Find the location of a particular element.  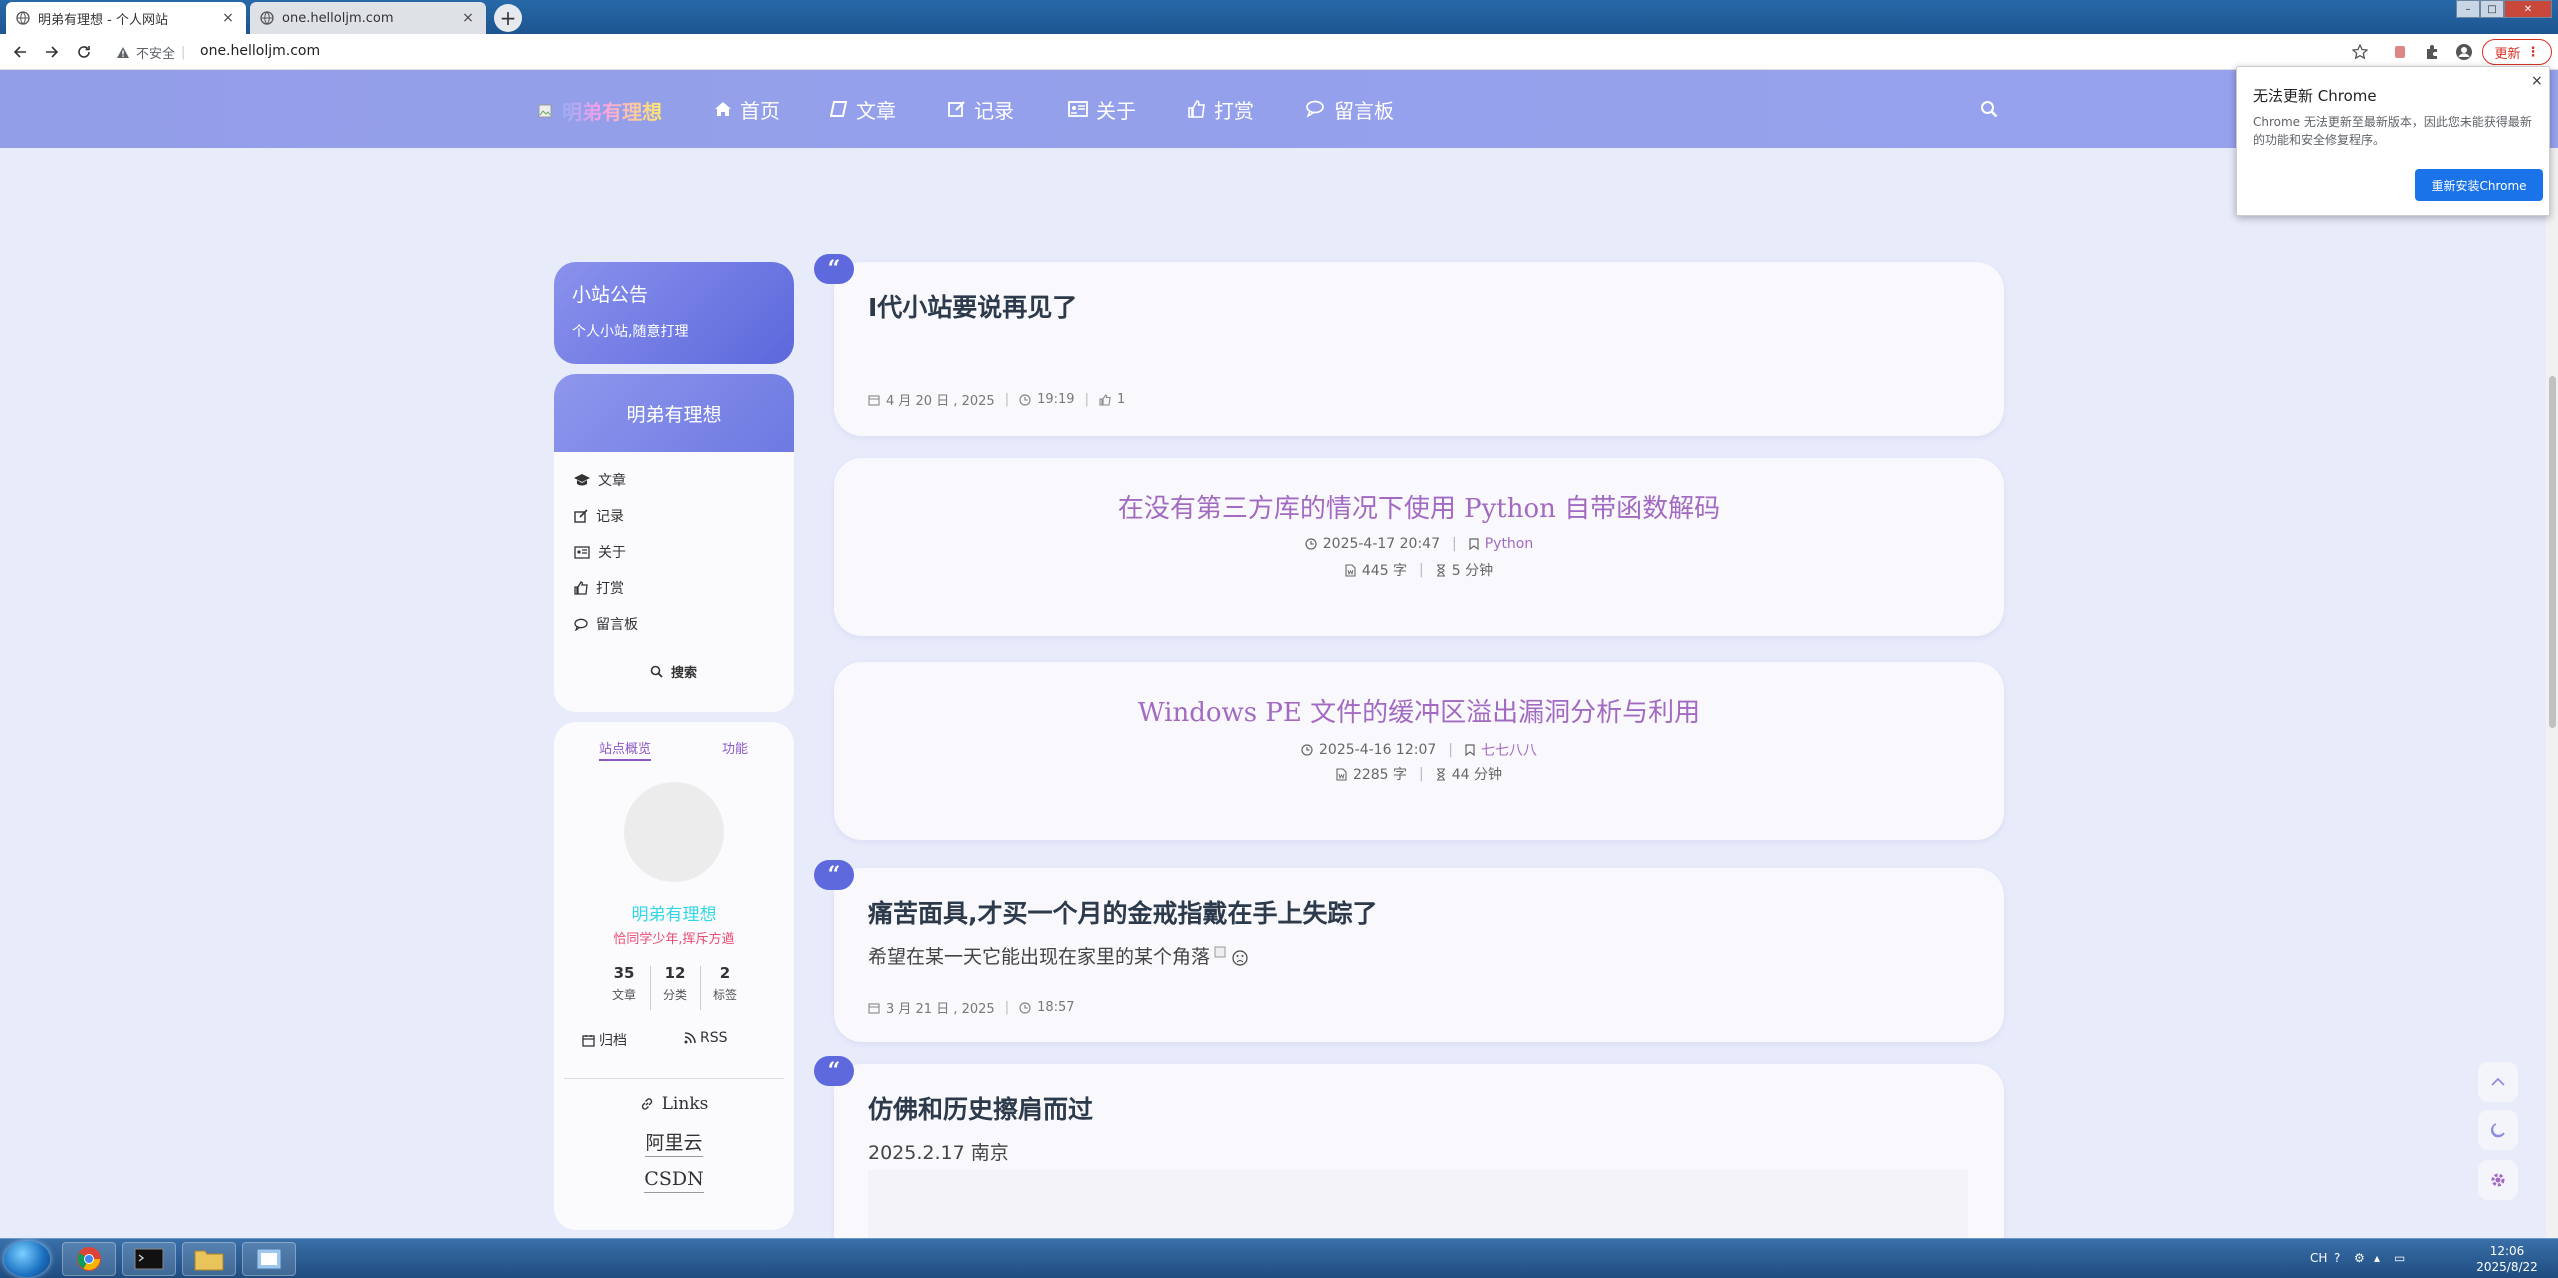

taskbar-app is located at coordinates (269, 1259).